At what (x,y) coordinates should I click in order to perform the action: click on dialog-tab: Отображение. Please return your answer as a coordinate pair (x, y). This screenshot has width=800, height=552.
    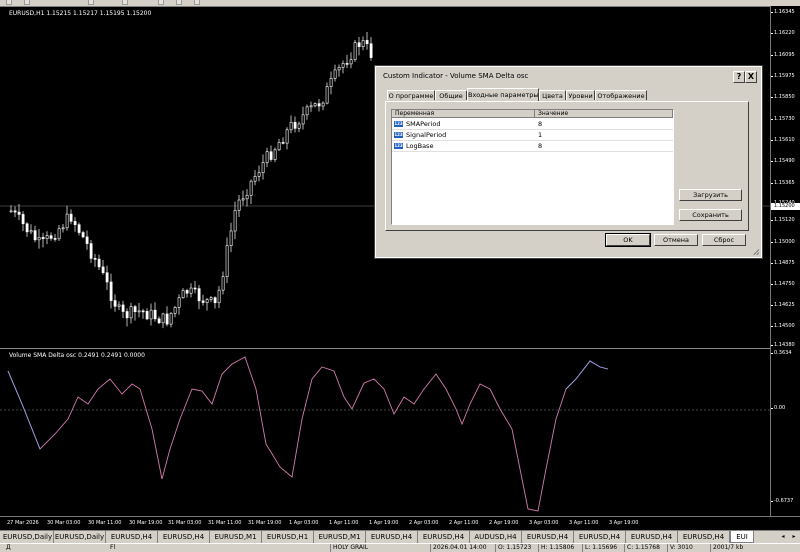
    Looking at the image, I should click on (621, 95).